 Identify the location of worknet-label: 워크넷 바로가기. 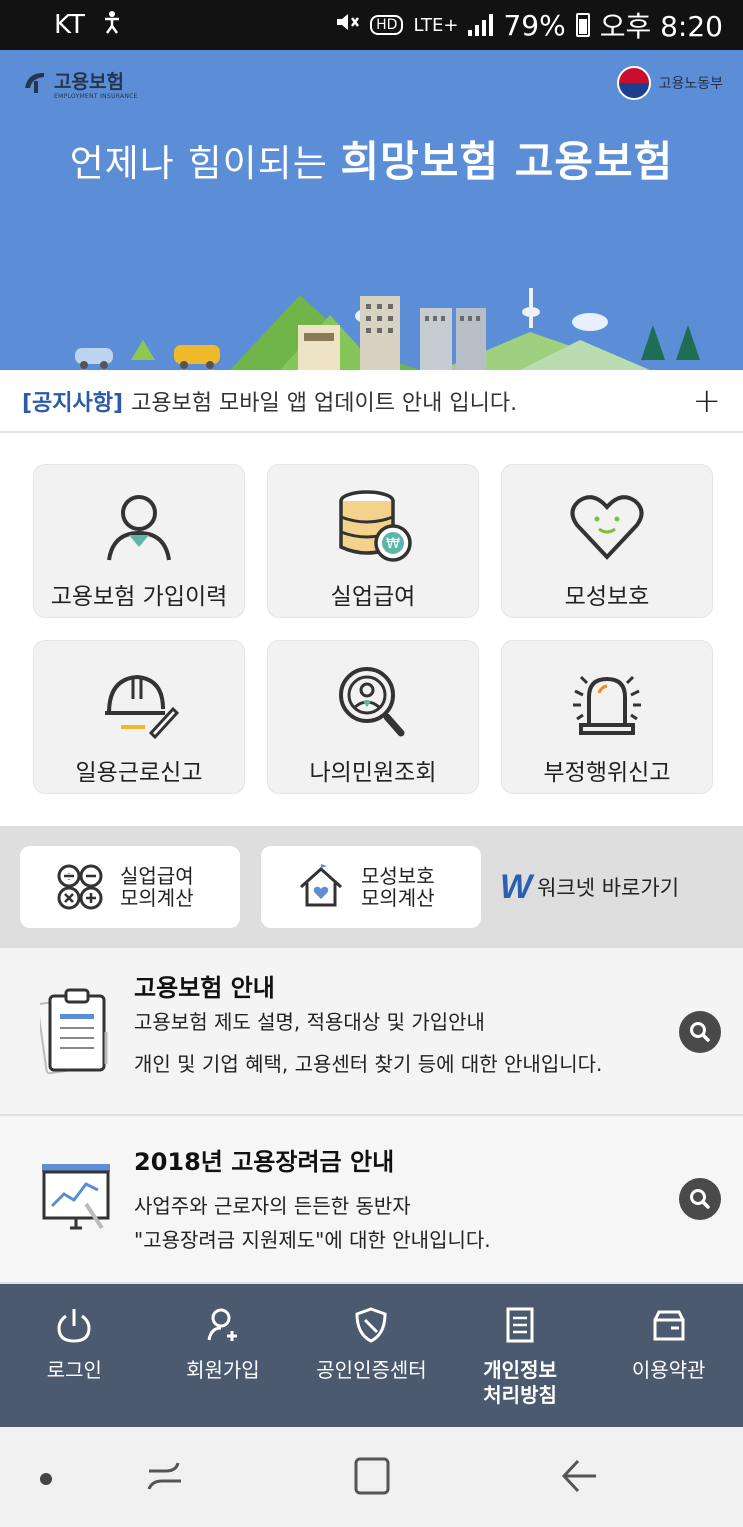
(608, 888).